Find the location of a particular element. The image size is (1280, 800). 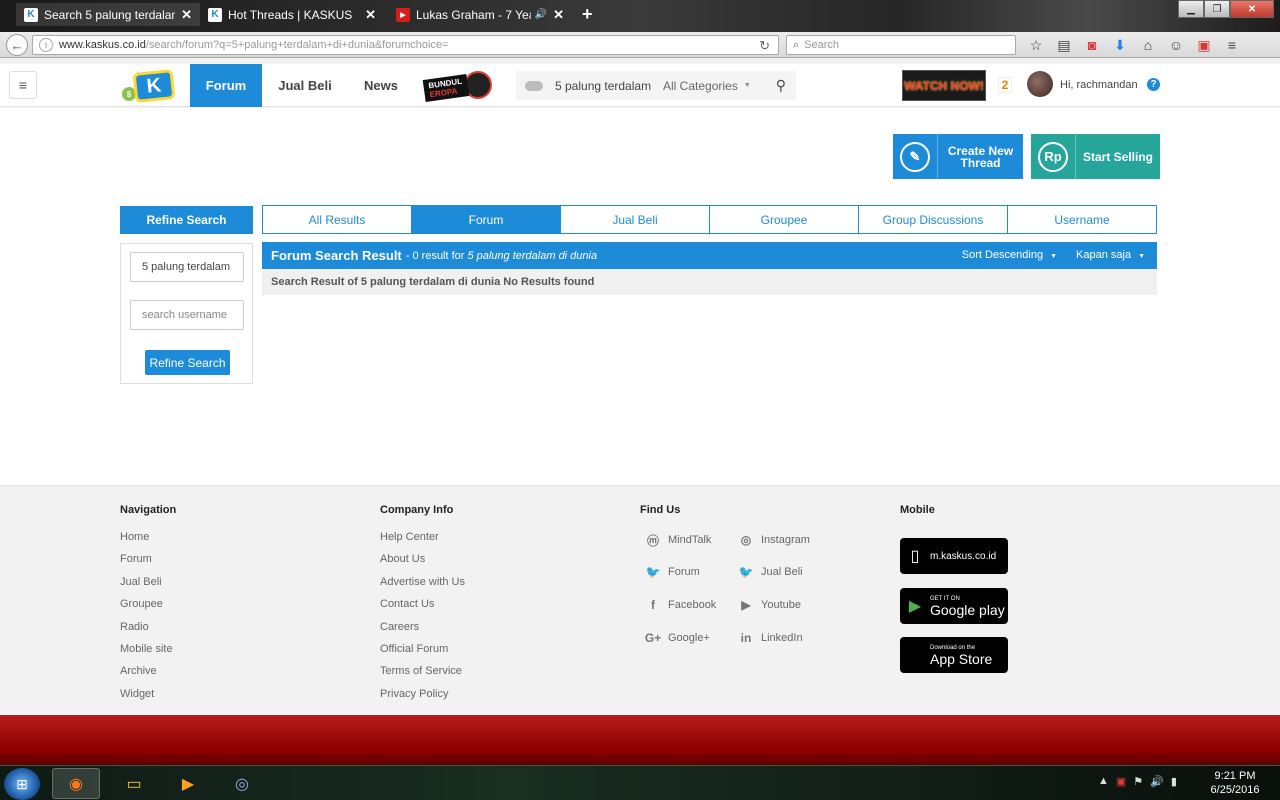

site-search-input: 5 palung terdalam is located at coordinates (609, 86).